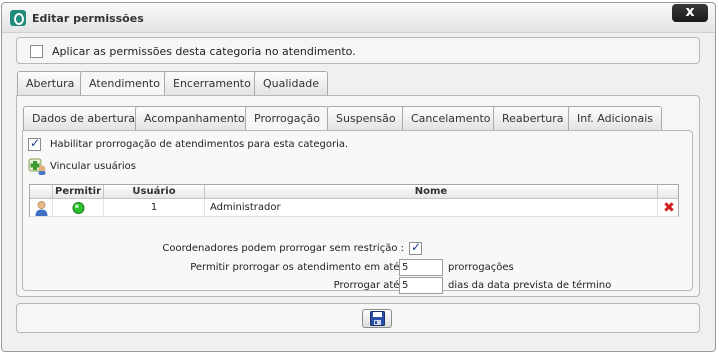 Image resolution: width=719 pixels, height=355 pixels. Describe the element at coordinates (37, 167) in the screenshot. I see `add-users-icon` at that location.